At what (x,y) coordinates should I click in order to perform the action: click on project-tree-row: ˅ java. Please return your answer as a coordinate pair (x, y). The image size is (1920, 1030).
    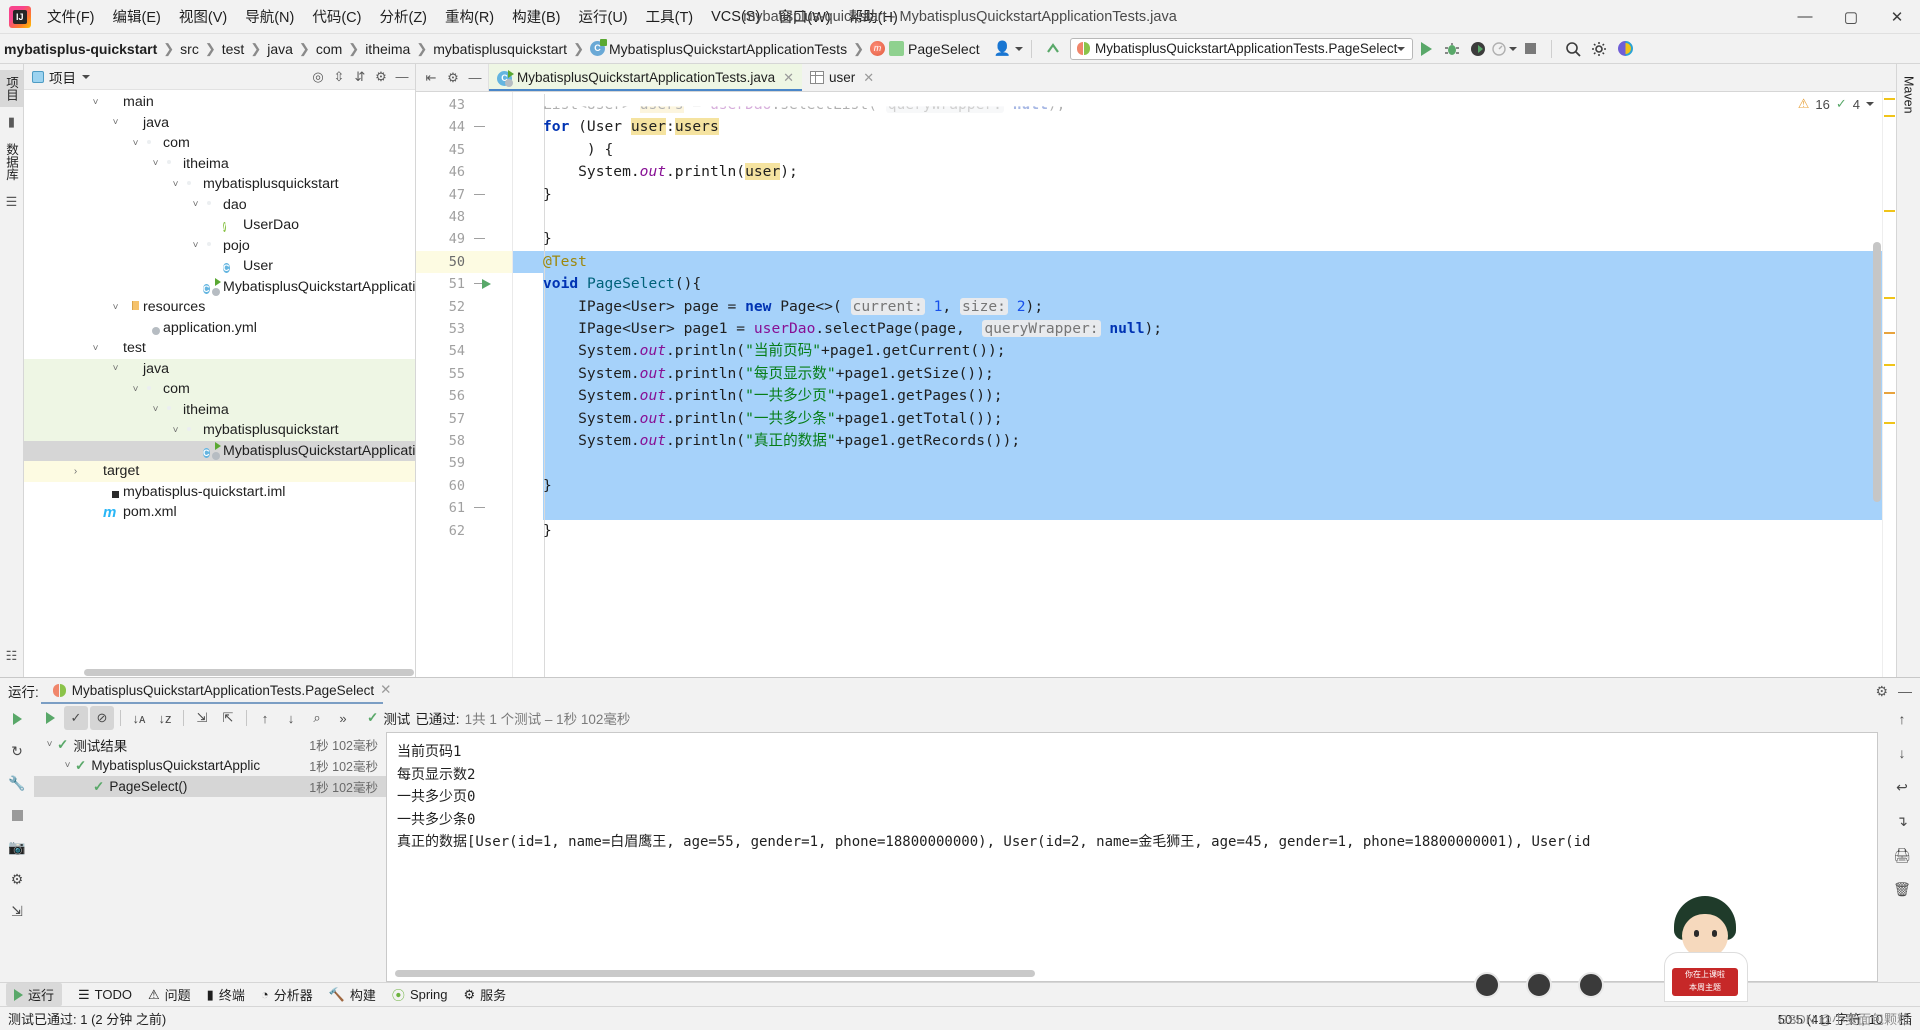
    Looking at the image, I should click on (219, 368).